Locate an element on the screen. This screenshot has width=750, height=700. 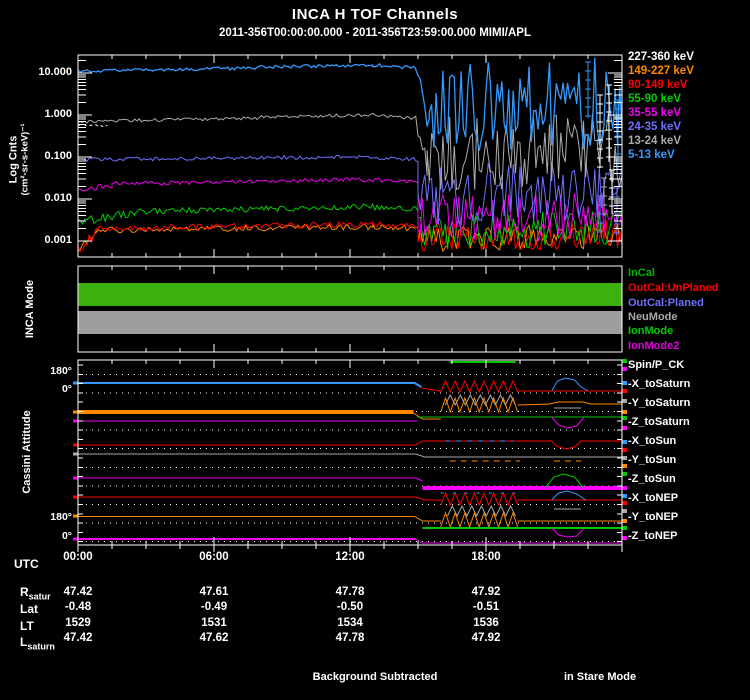
ytick-0p001: 0.001 is located at coordinates (58, 240).